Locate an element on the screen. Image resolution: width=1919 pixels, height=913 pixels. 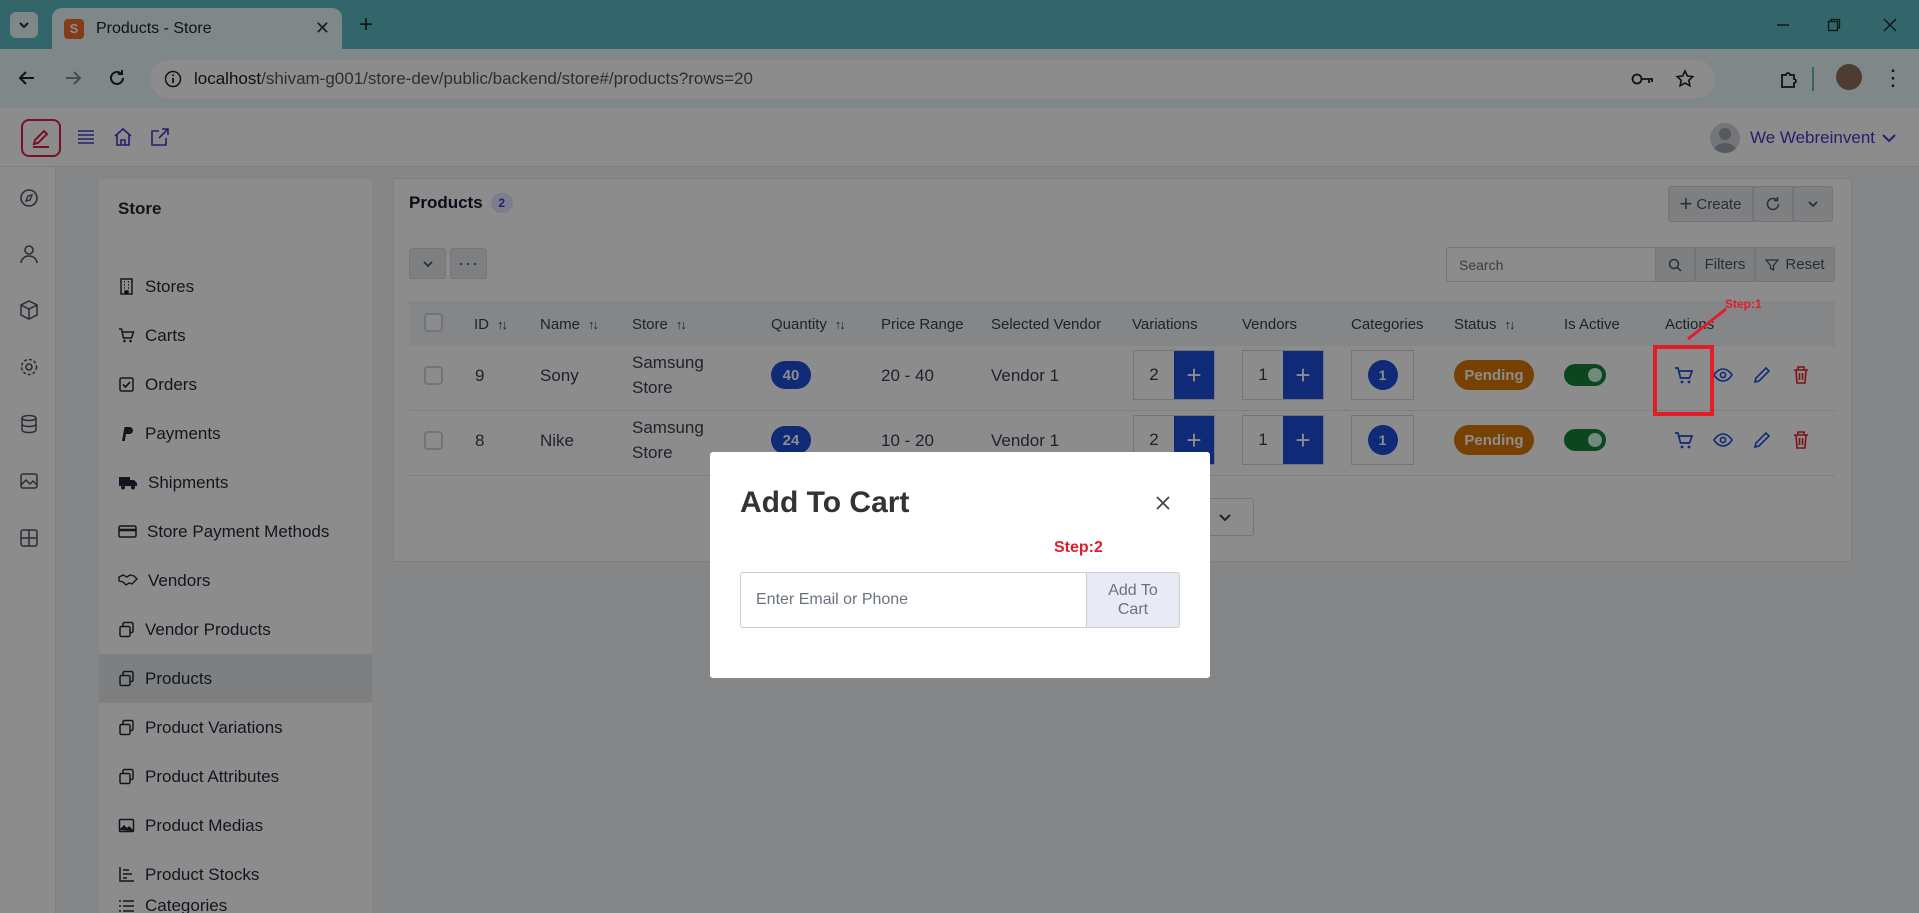
modal-close-button is located at coordinates (1163, 503).